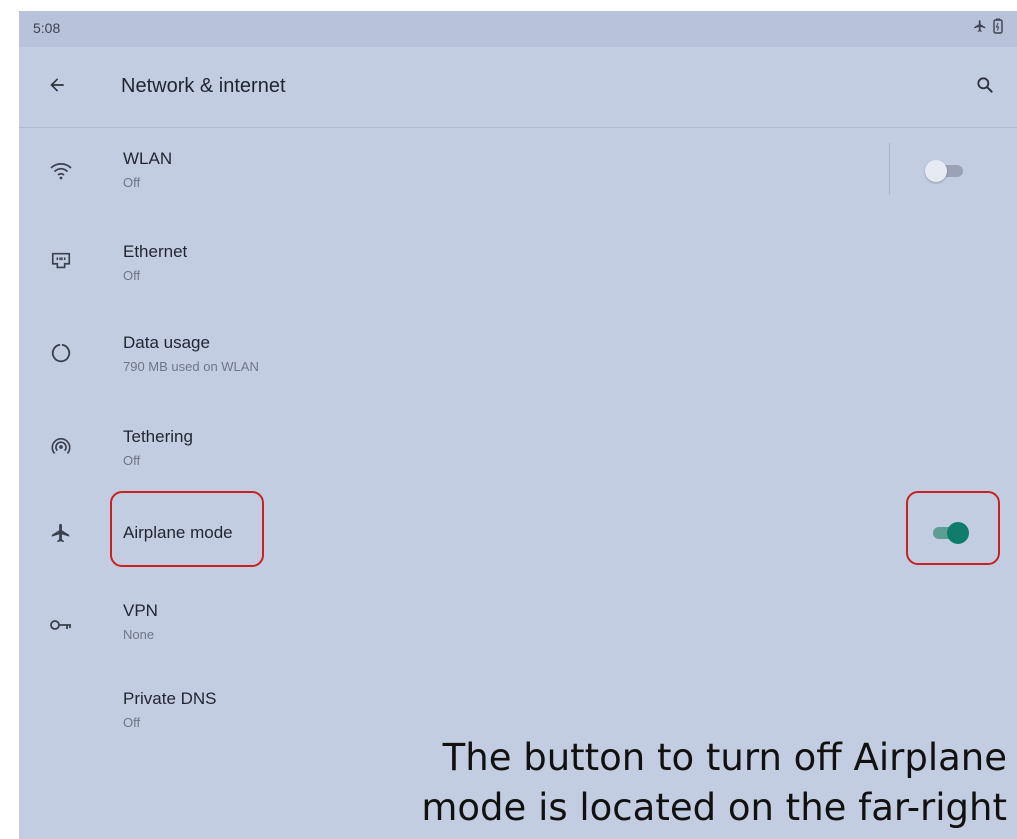 The image size is (1017, 839). Describe the element at coordinates (191, 366) in the screenshot. I see `data-usage-summary: 790 MB used on WLAN` at that location.